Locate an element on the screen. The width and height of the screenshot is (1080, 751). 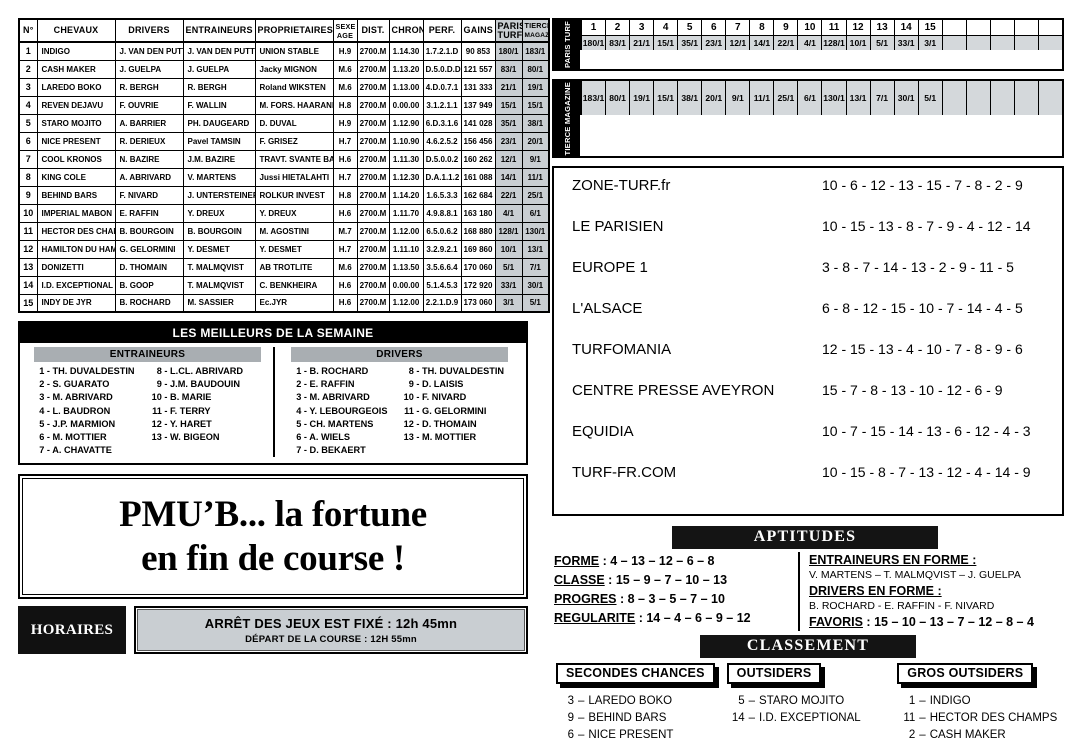
header-chevaux: CHEVAUX is located at coordinates (76, 30).